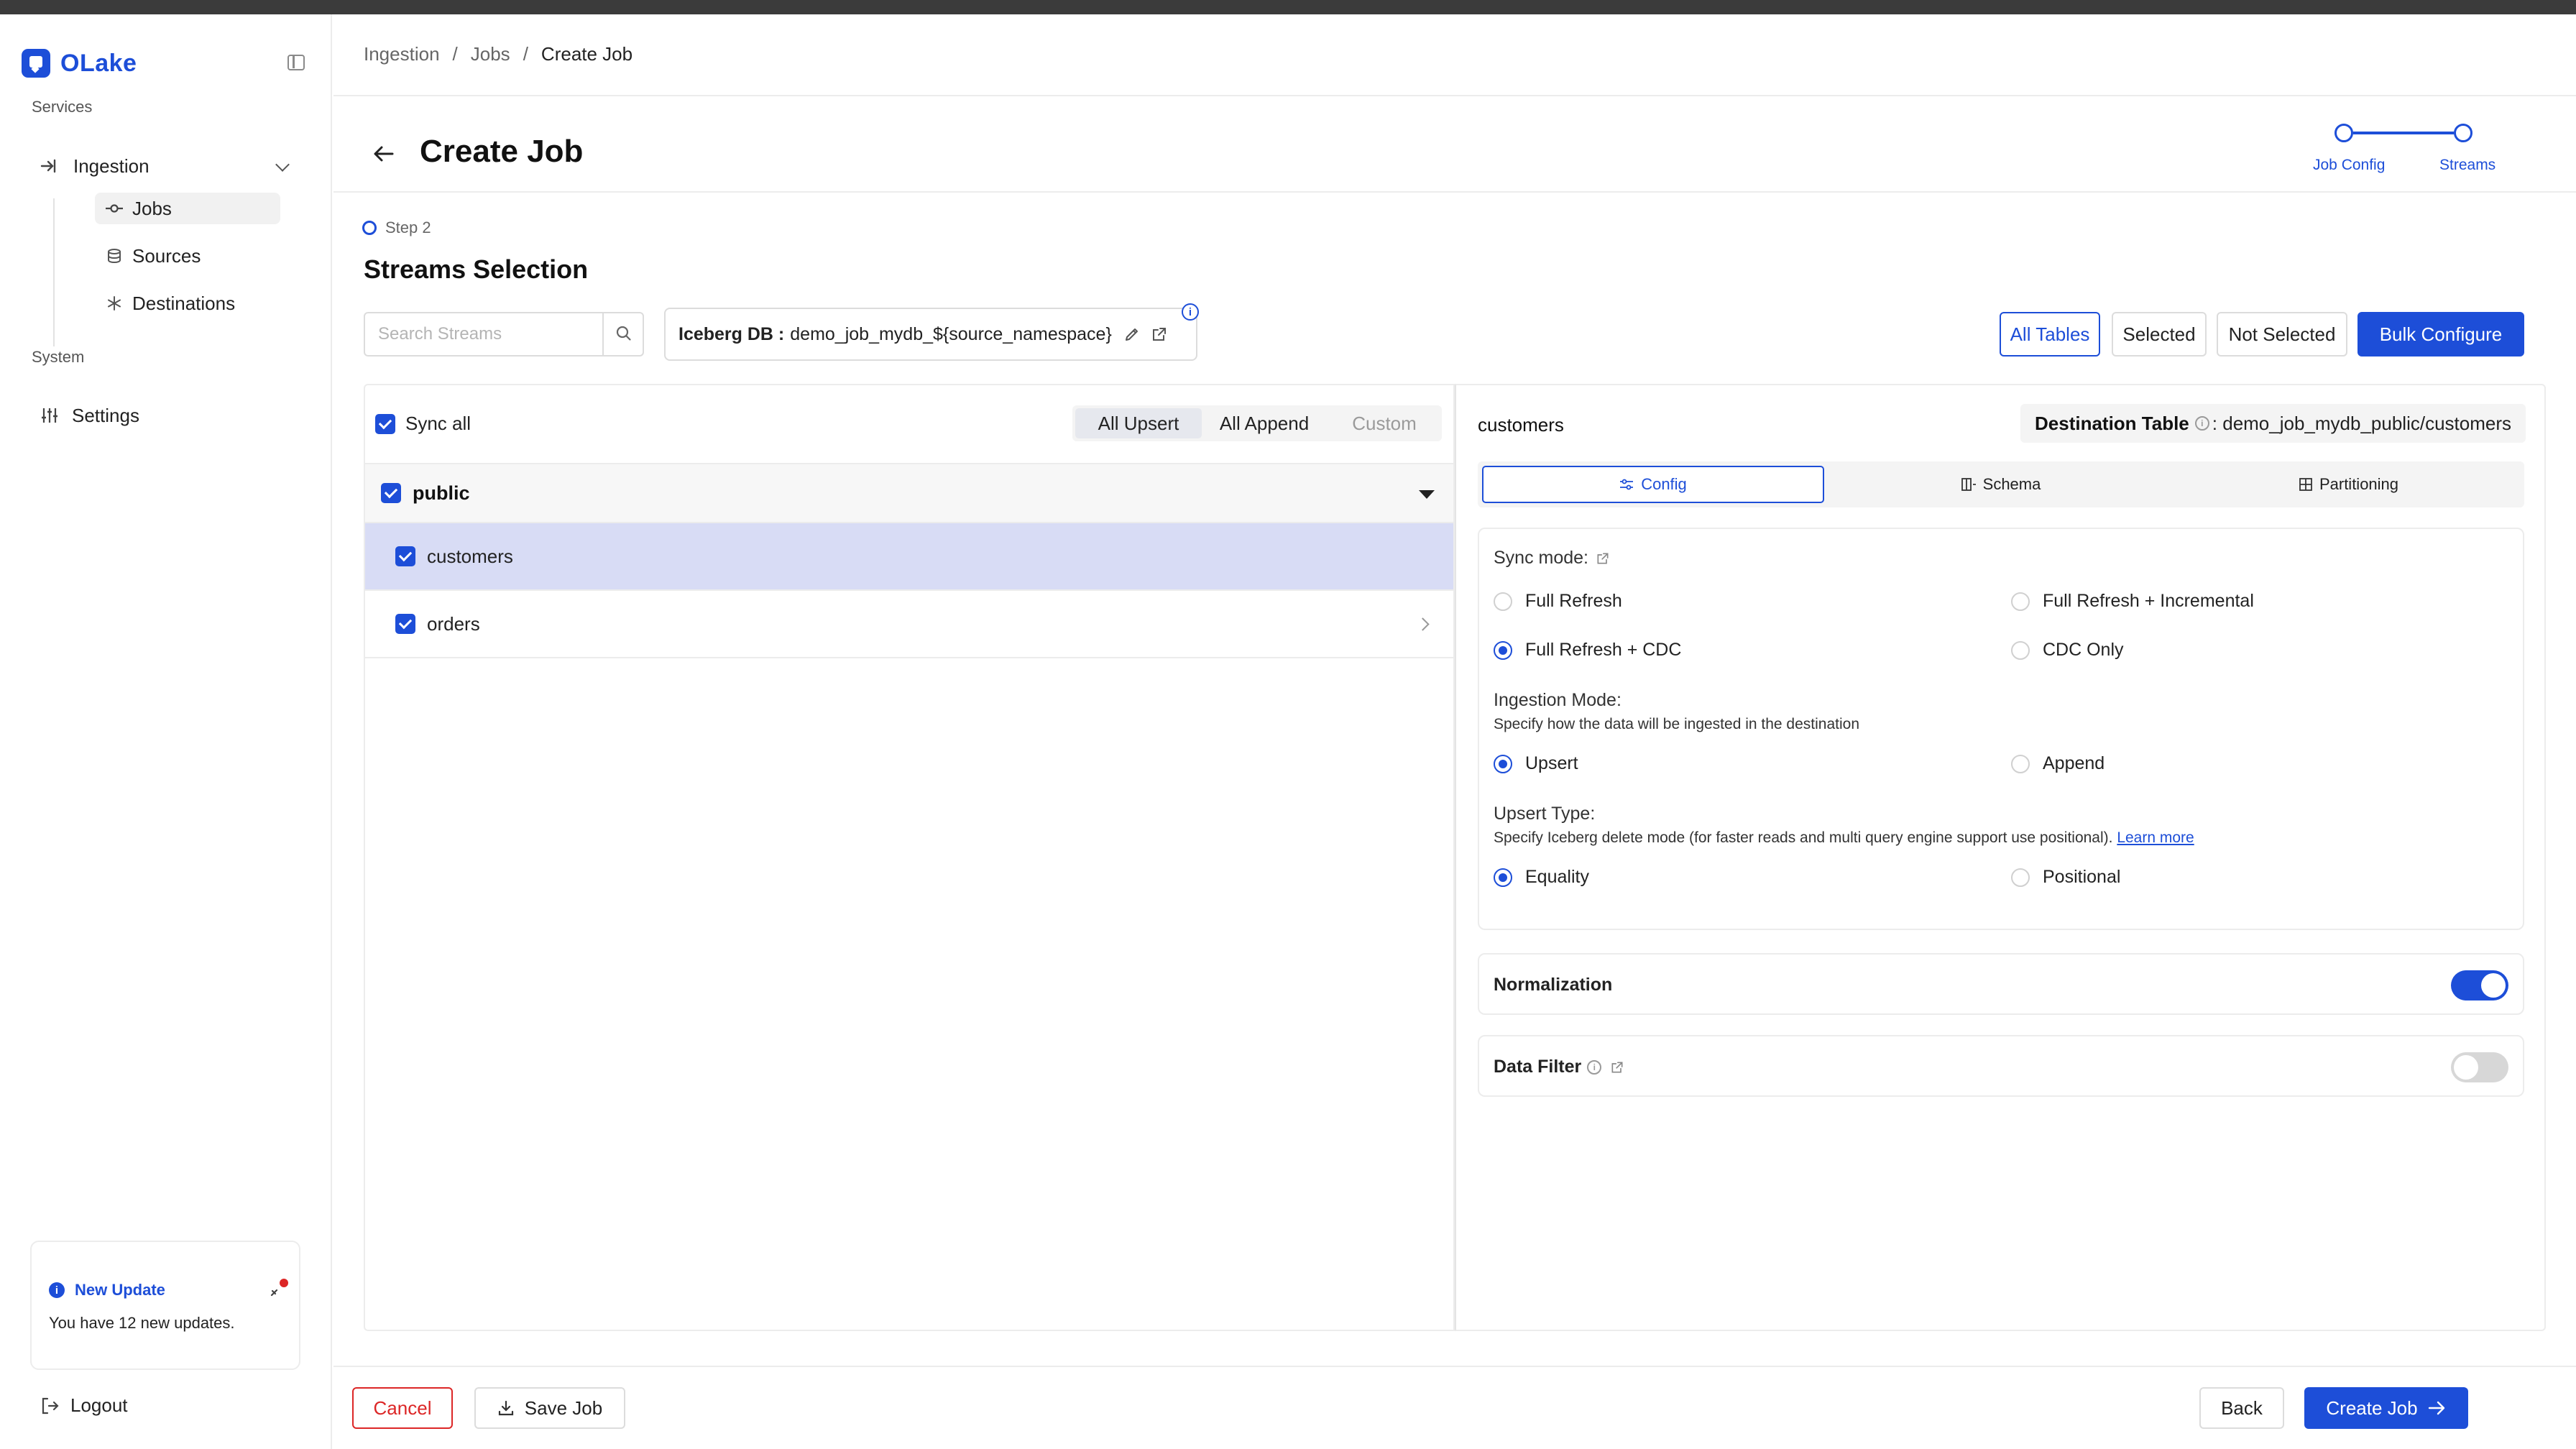  I want to click on nav-tree-line, so click(54, 272).